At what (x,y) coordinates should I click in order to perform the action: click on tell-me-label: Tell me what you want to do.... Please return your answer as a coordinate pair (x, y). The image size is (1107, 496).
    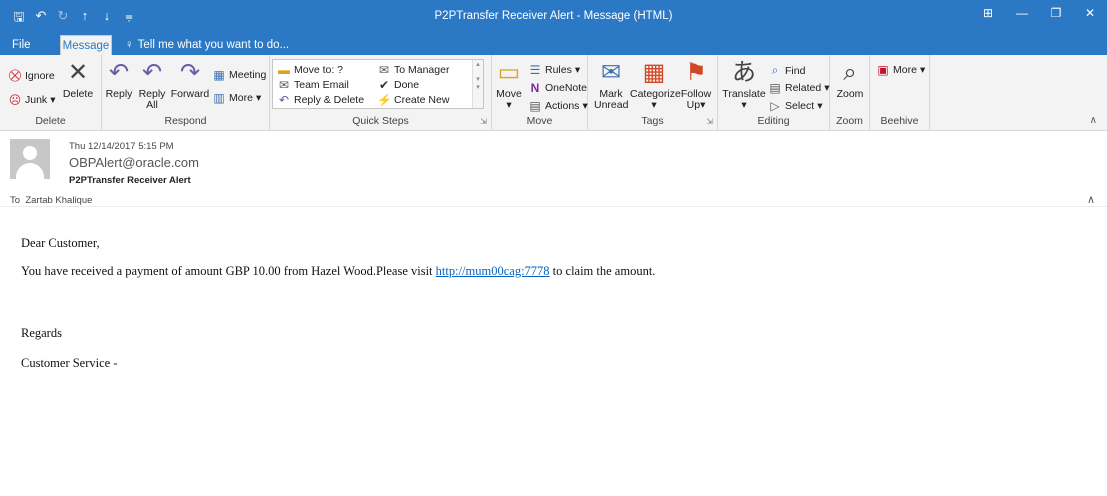
    Looking at the image, I should click on (213, 45).